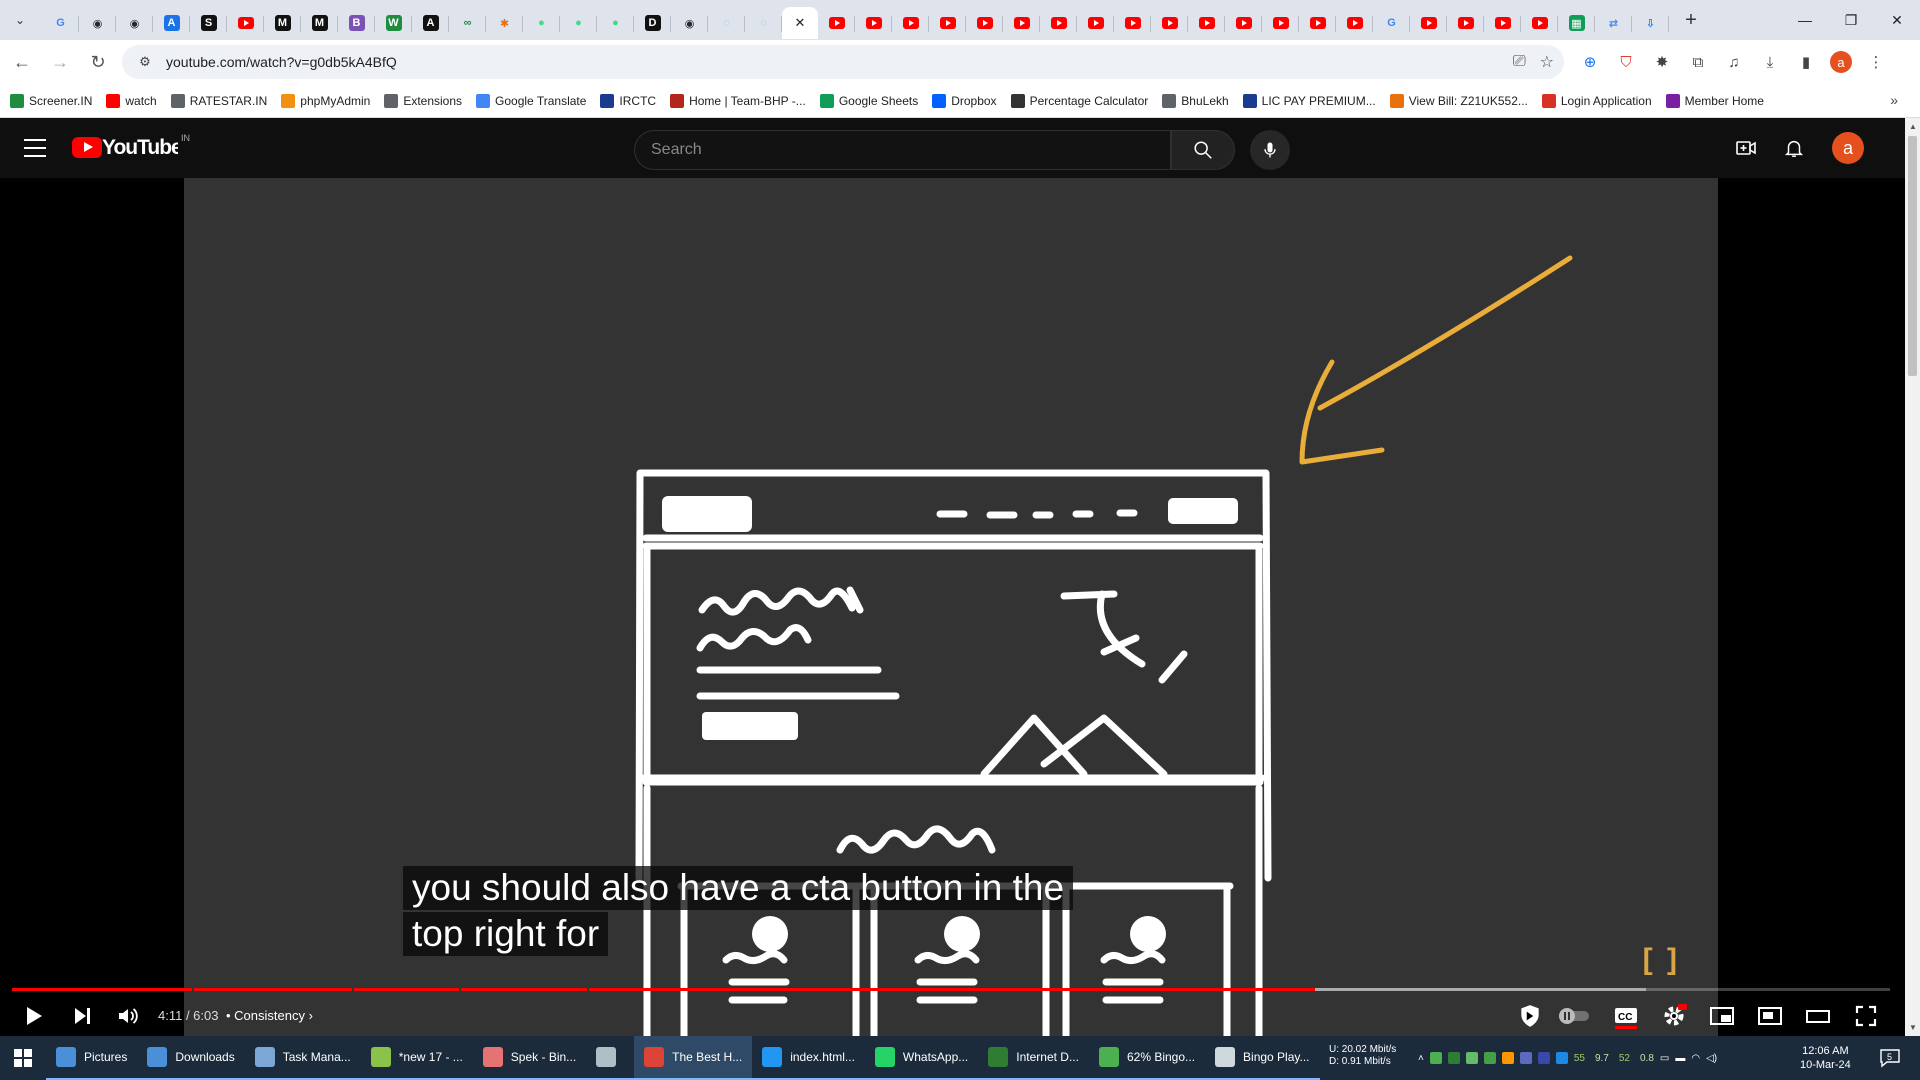  Describe the element at coordinates (1818, 1016) in the screenshot. I see `theater-mode-button` at that location.